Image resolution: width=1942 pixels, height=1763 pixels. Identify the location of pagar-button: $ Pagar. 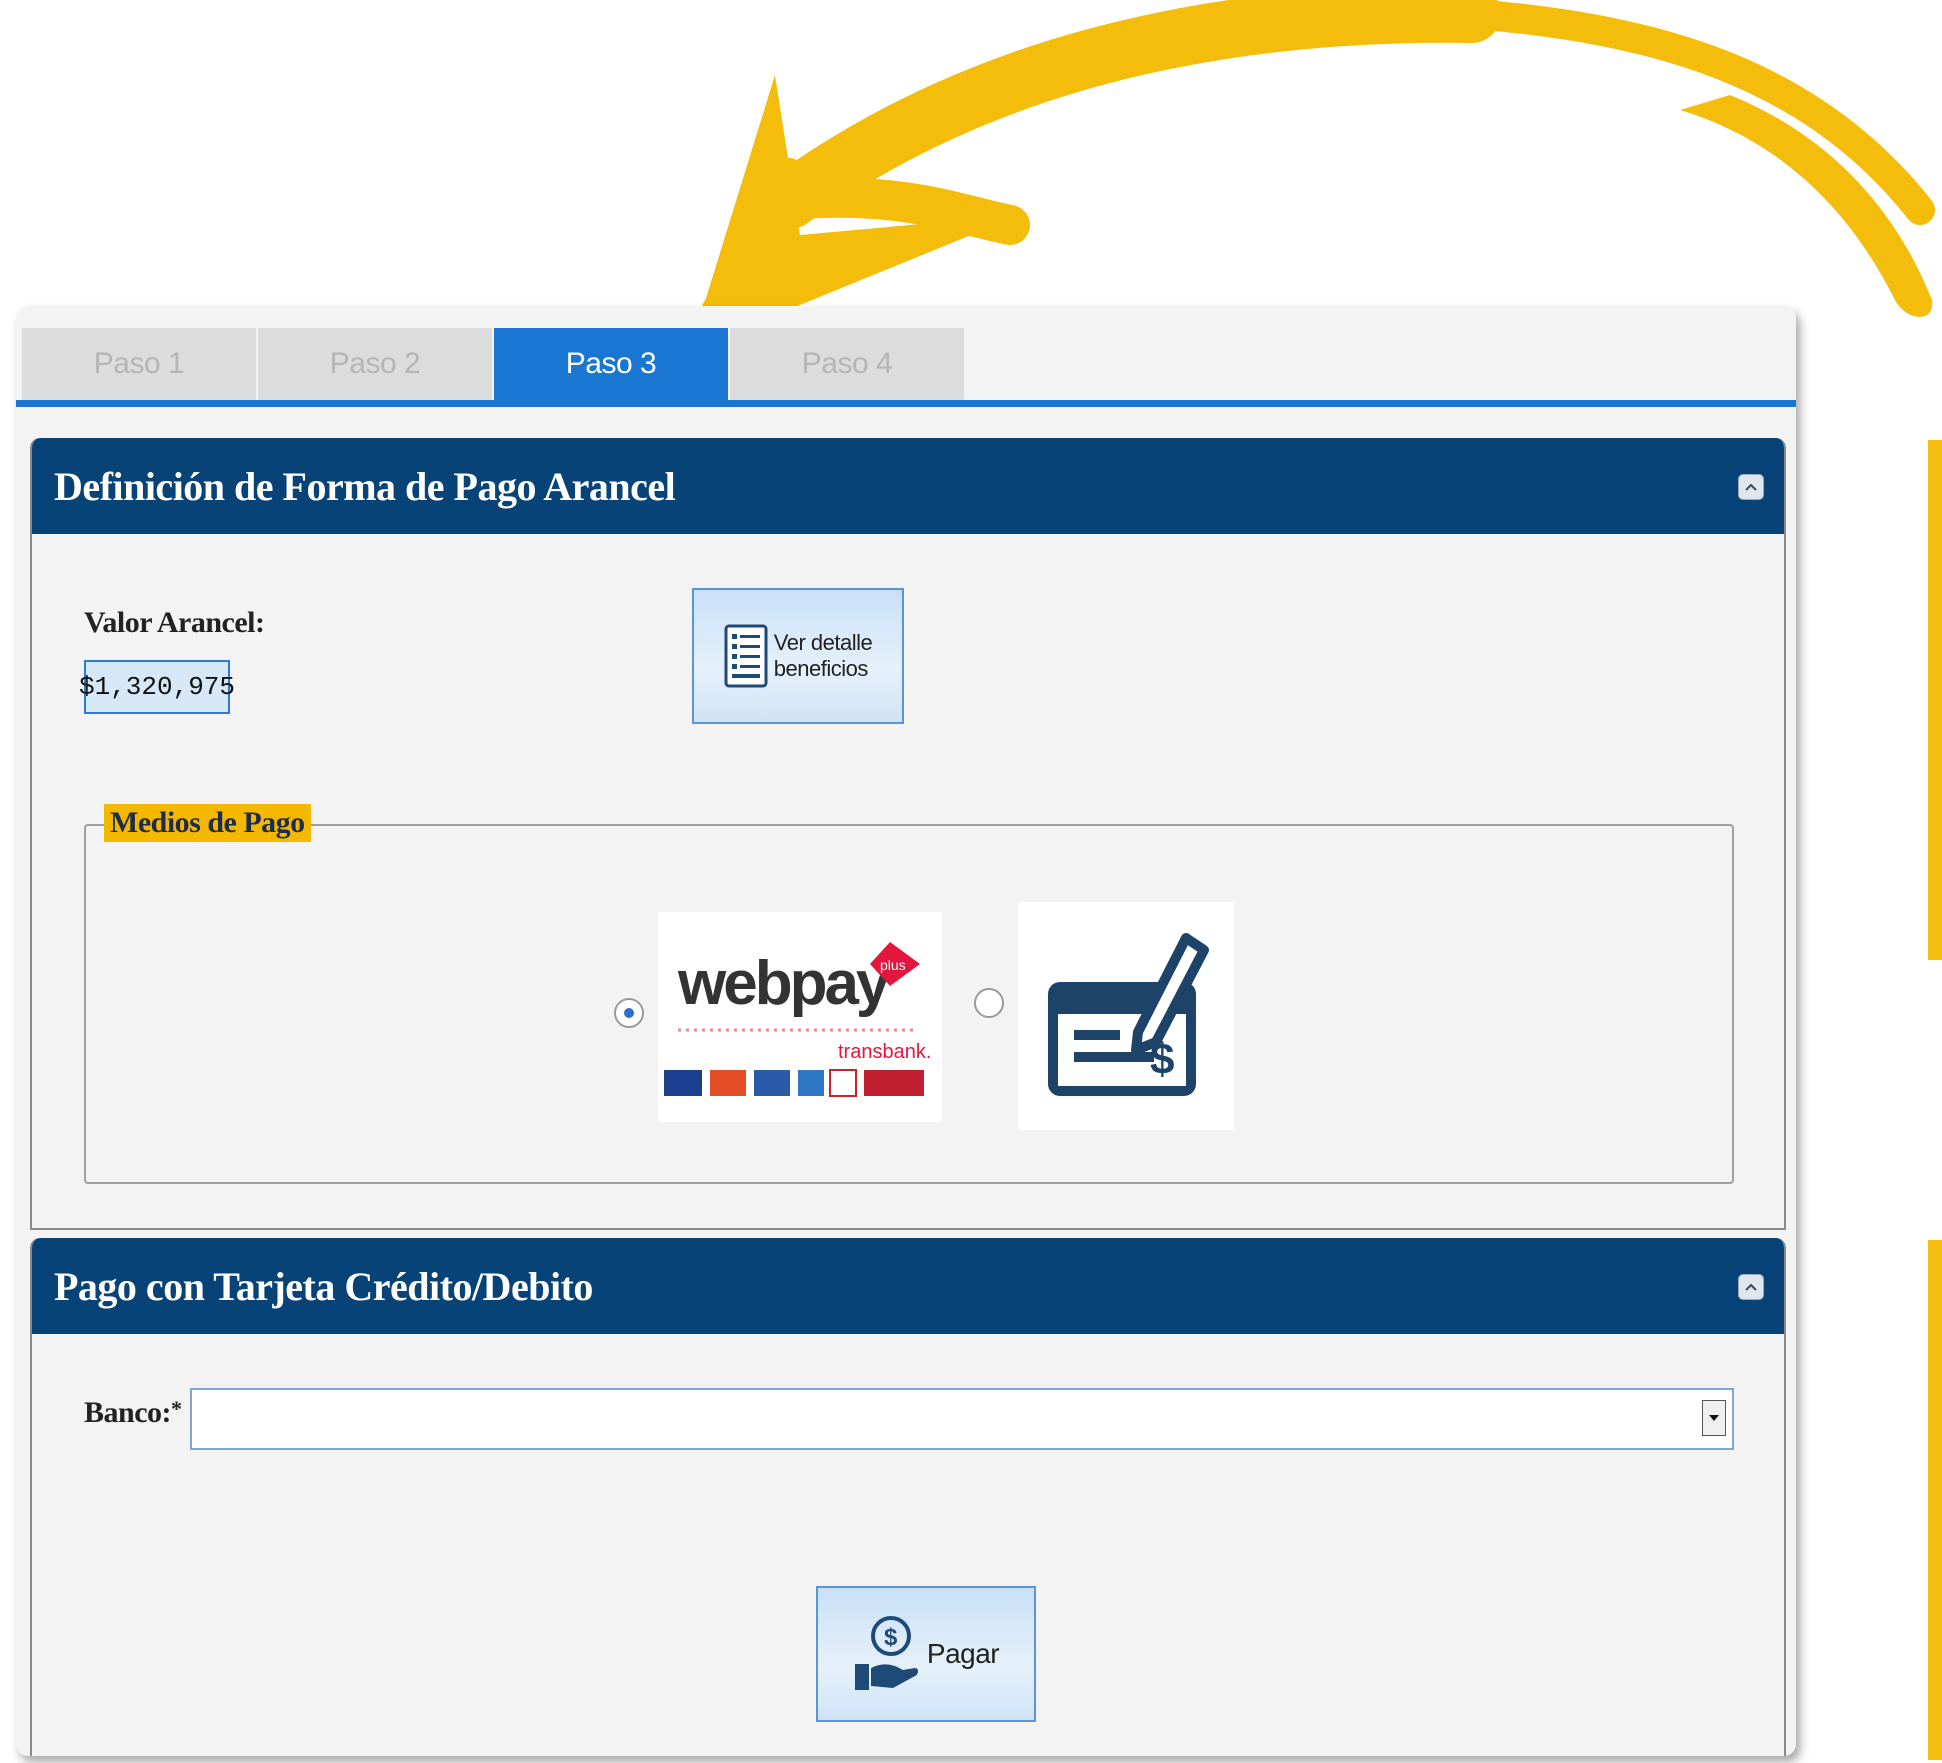
(926, 1654).